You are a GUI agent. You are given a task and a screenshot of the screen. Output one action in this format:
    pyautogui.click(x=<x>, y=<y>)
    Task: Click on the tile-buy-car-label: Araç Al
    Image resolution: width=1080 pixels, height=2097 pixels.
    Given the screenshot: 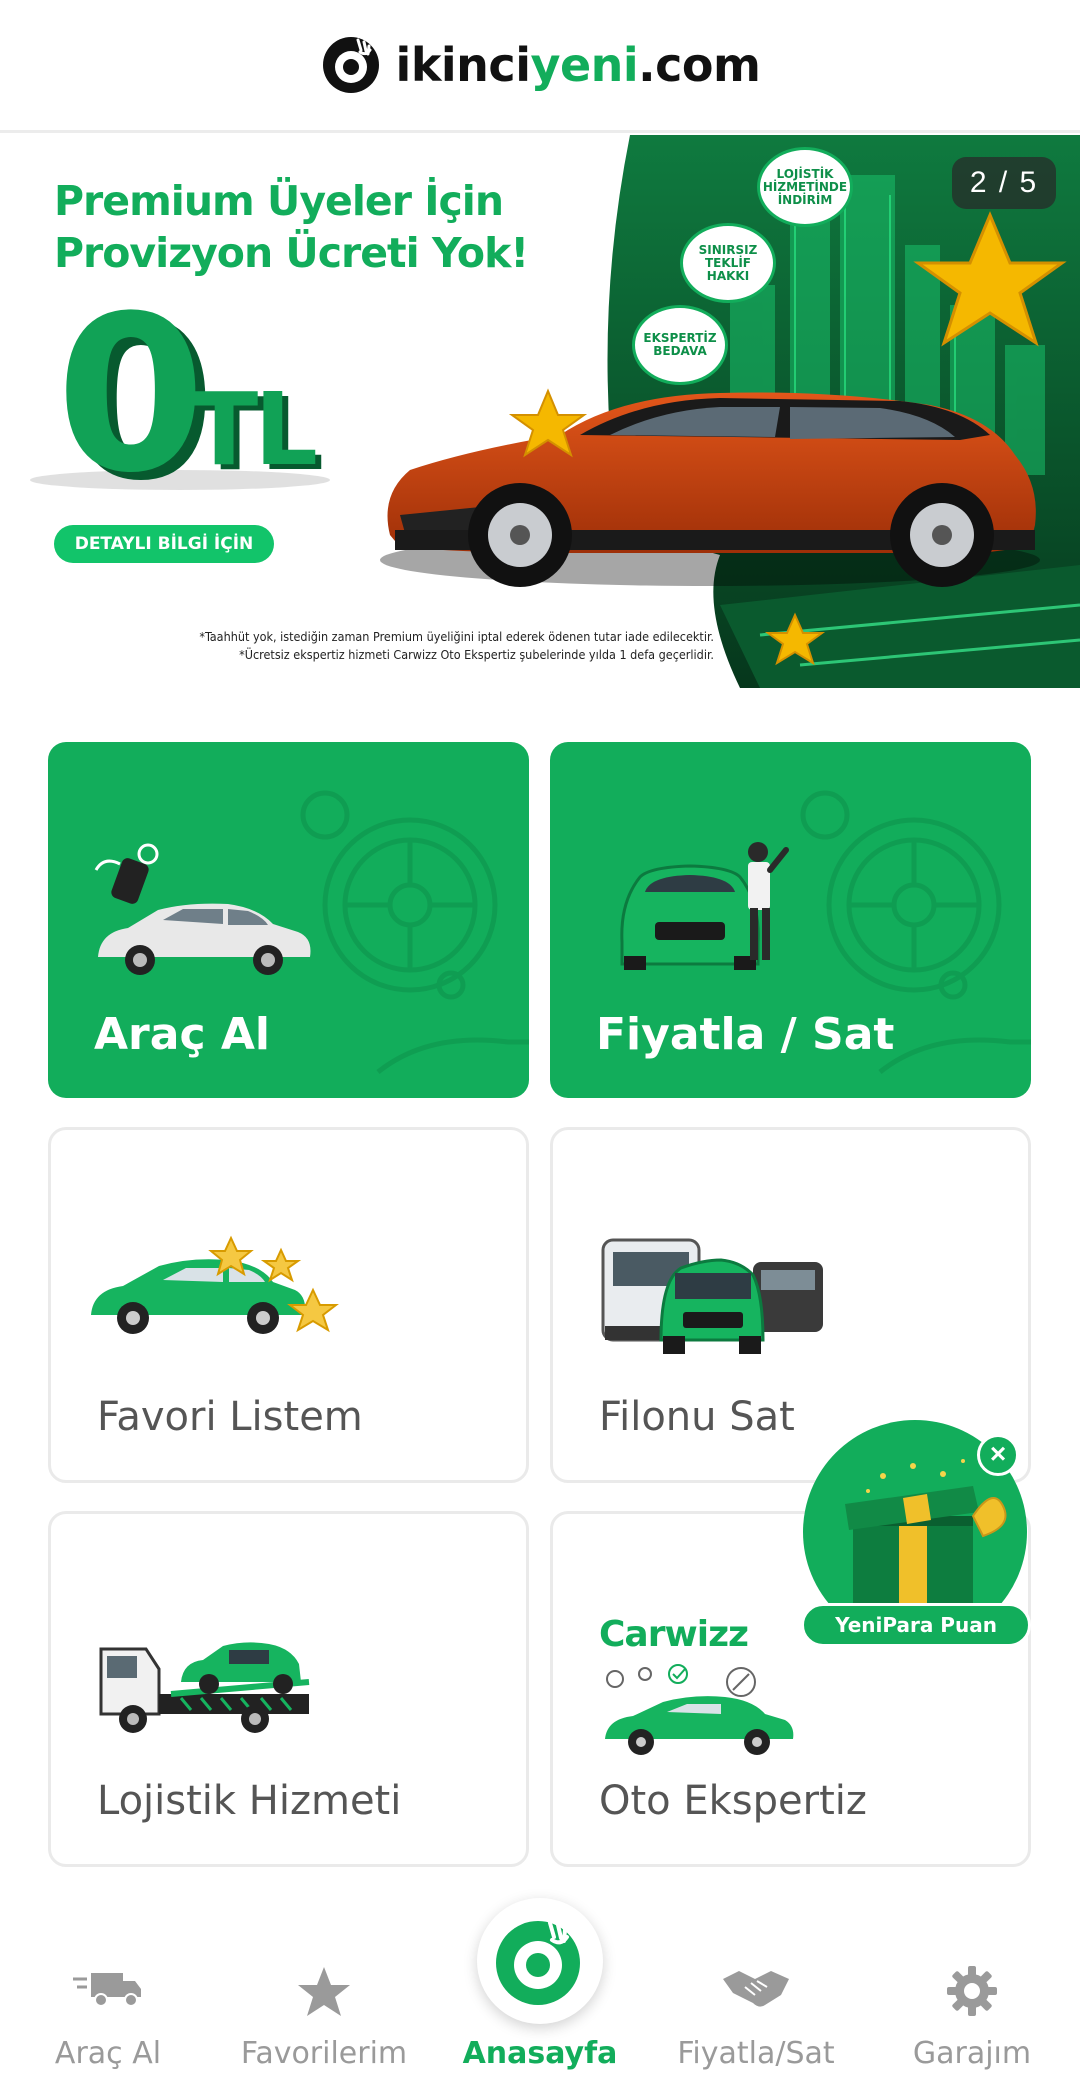 What is the action you would take?
    pyautogui.click(x=182, y=1034)
    